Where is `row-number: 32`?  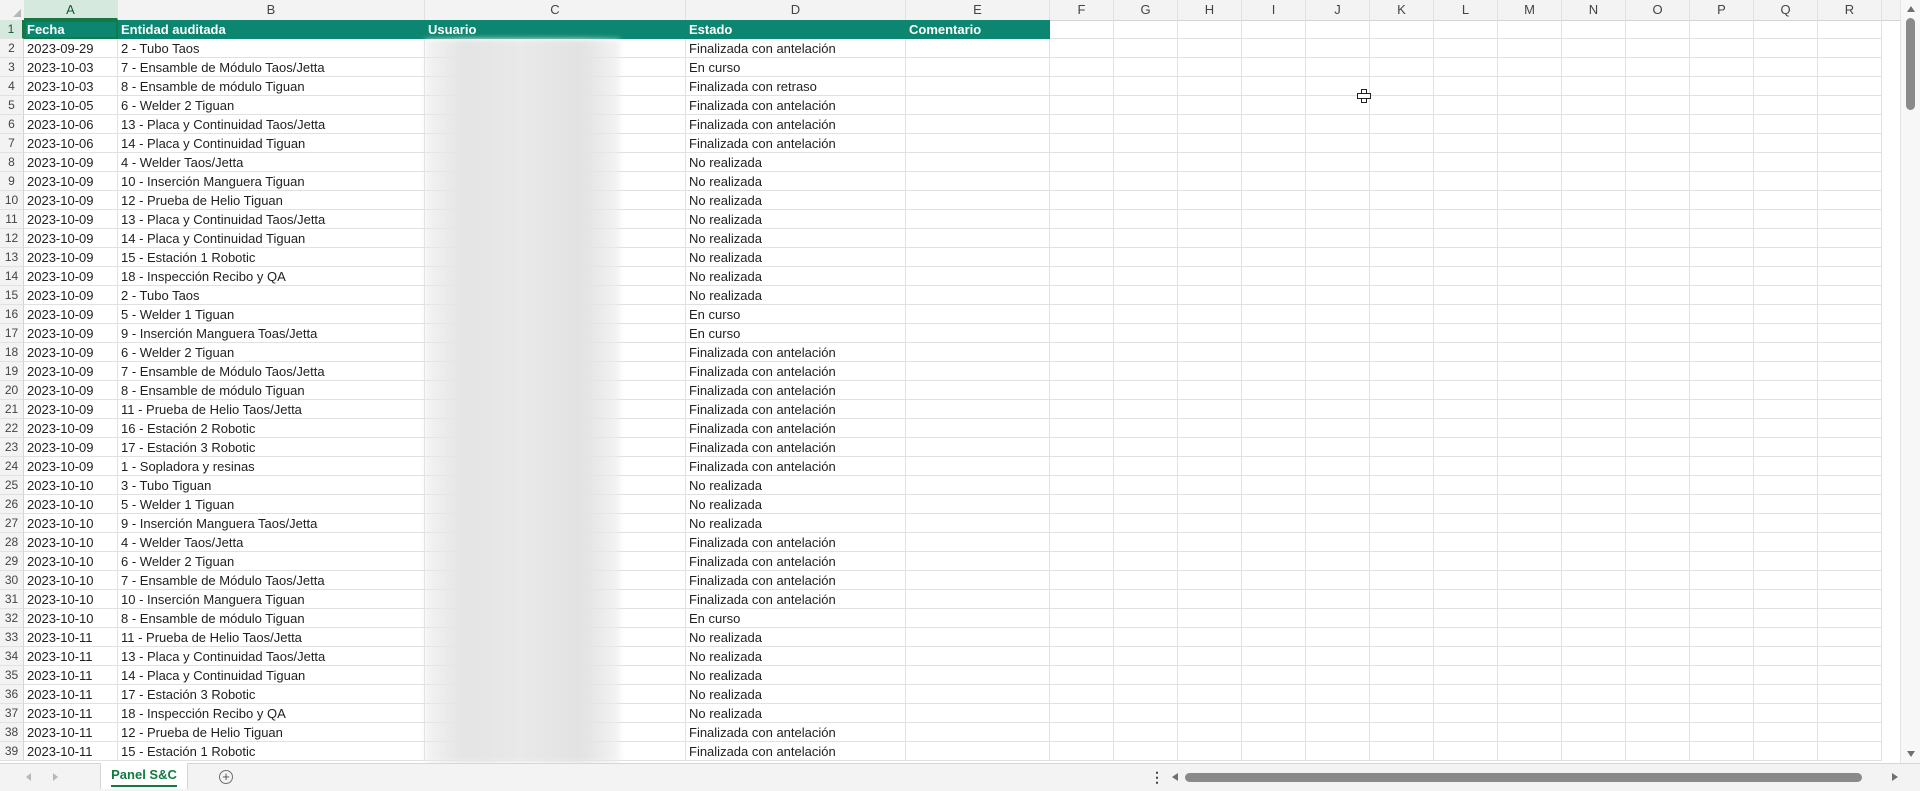 row-number: 32 is located at coordinates (12, 618).